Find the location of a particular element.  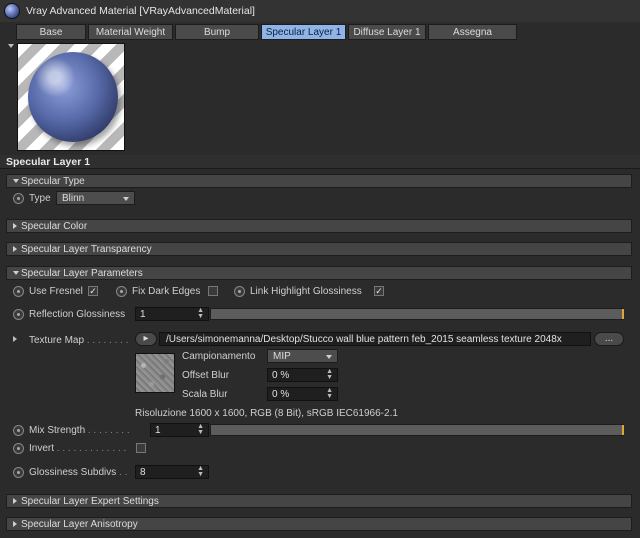

campionamento-label: Campionamento is located at coordinates (219, 356).